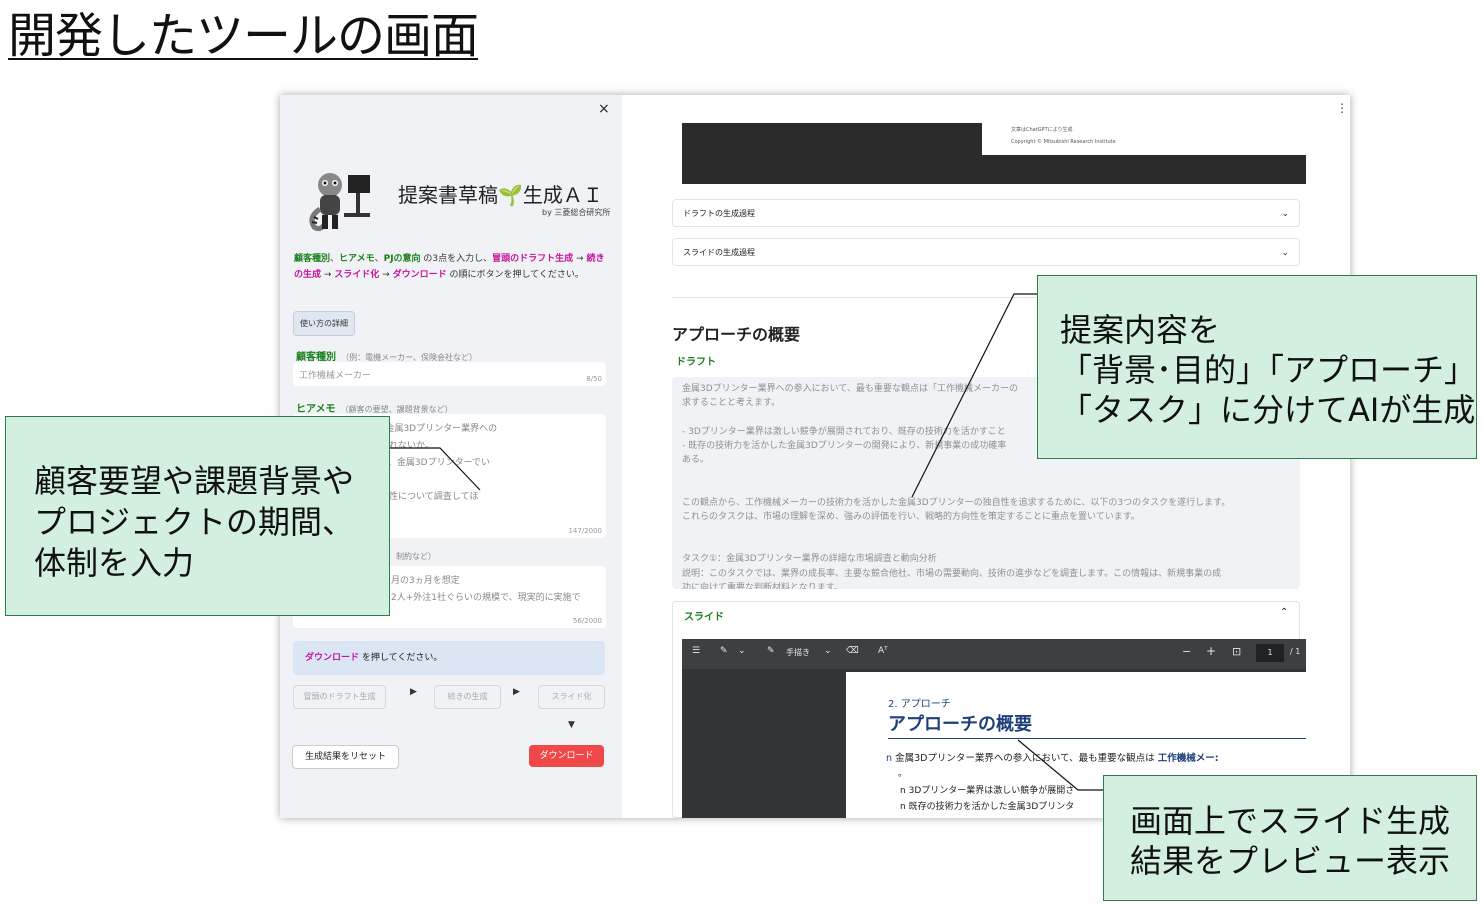 This screenshot has height=912, width=1484. I want to click on slide-subbullet-2: n 既存の技術力を活かした金属3Dプリンタ, so click(987, 805).